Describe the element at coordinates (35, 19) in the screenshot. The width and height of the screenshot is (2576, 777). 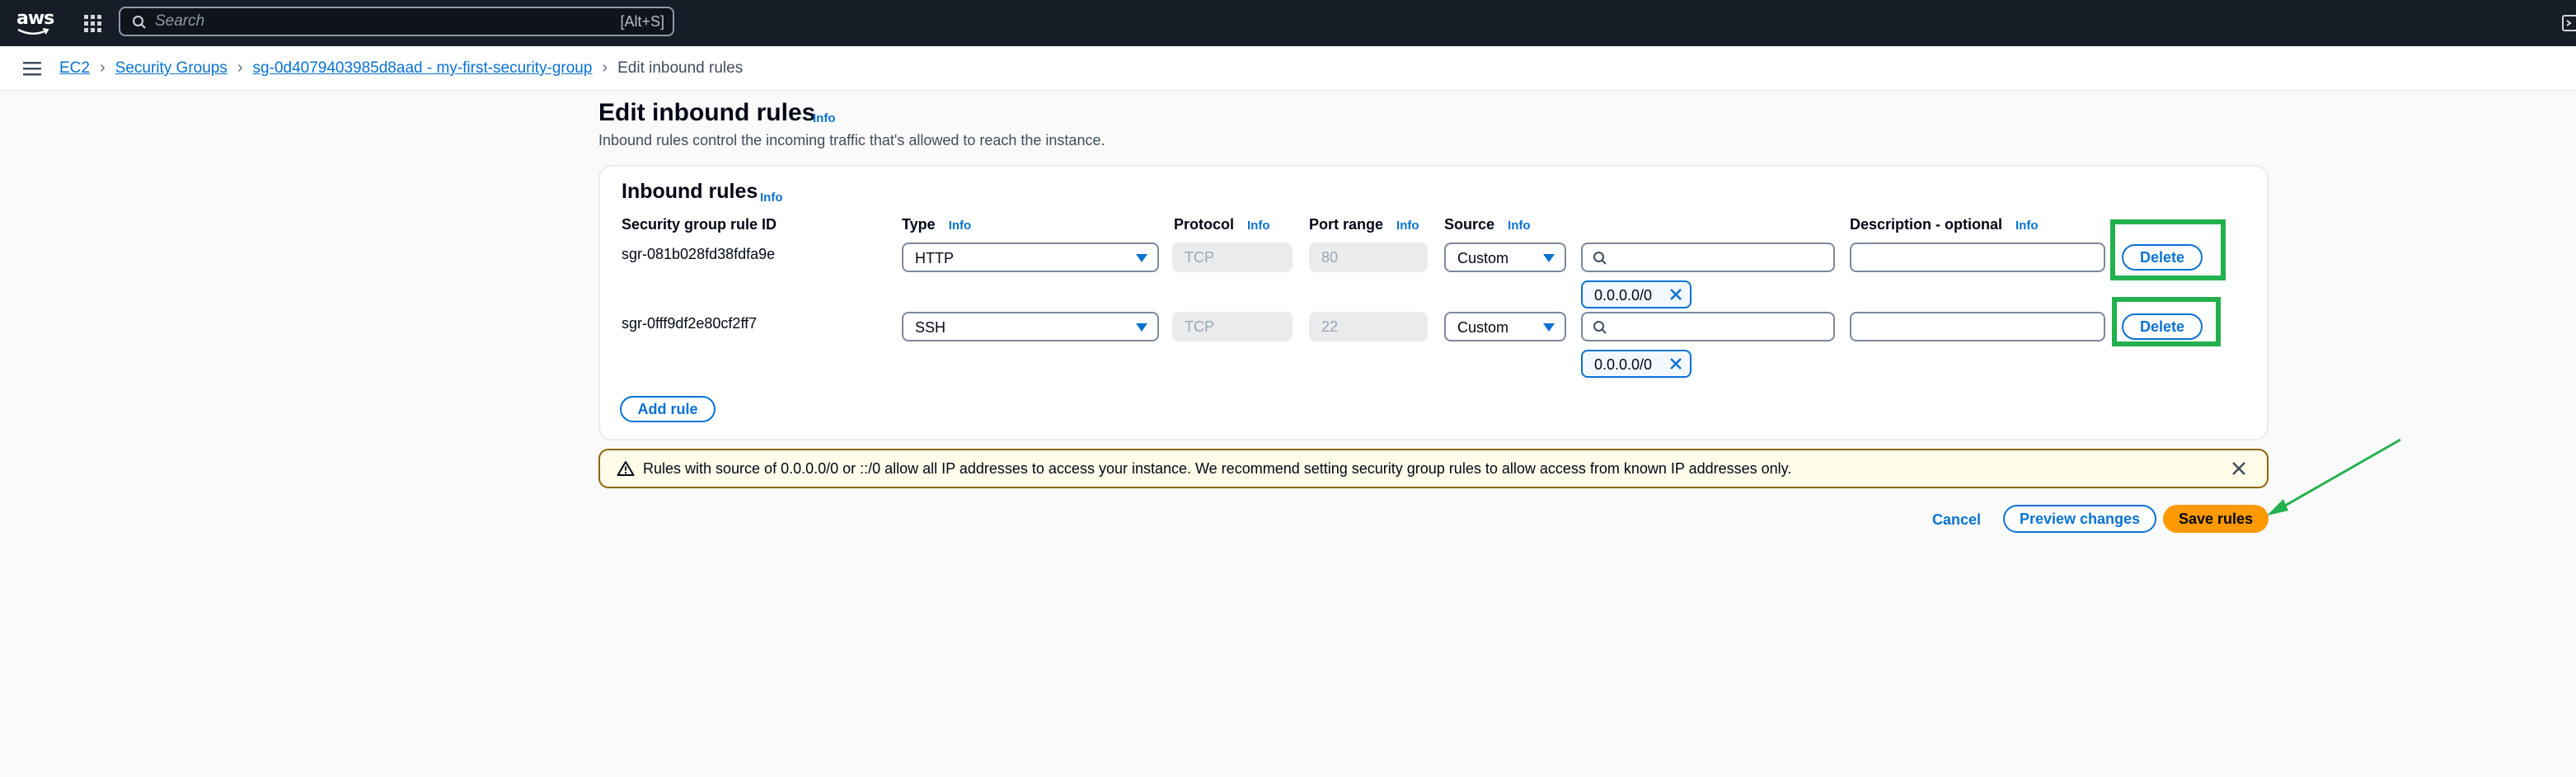
I see `aws-logo-text: aws` at that location.